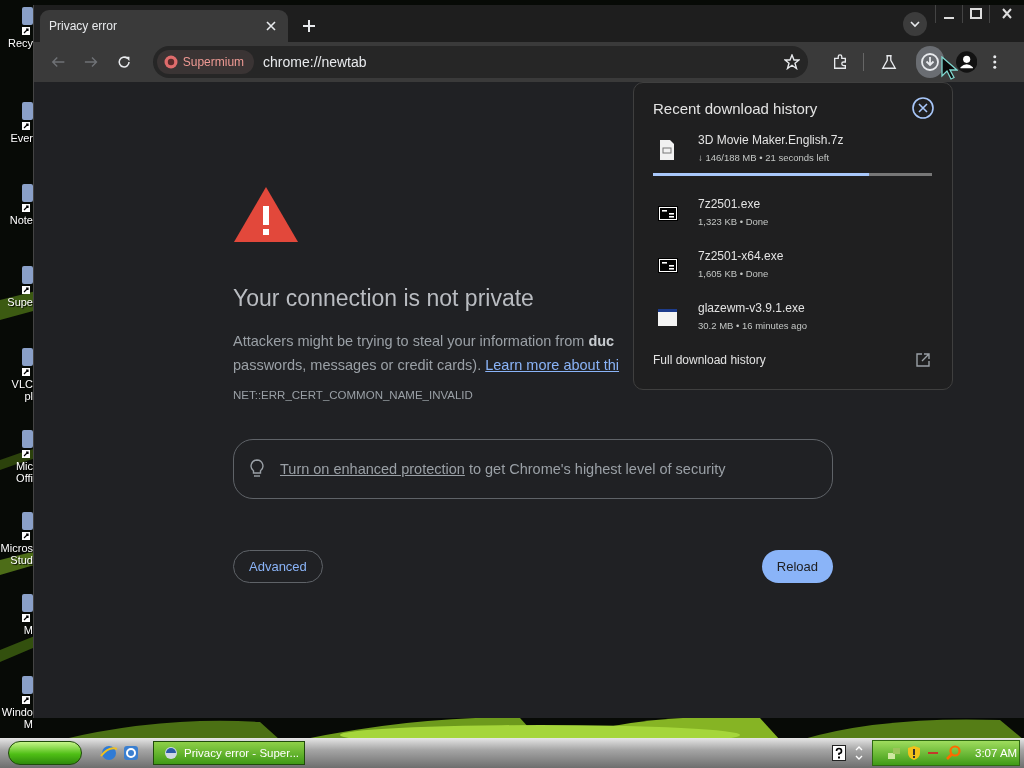 Image resolution: width=1024 pixels, height=768 pixels. I want to click on icon-label: Windo, so click(17, 712).